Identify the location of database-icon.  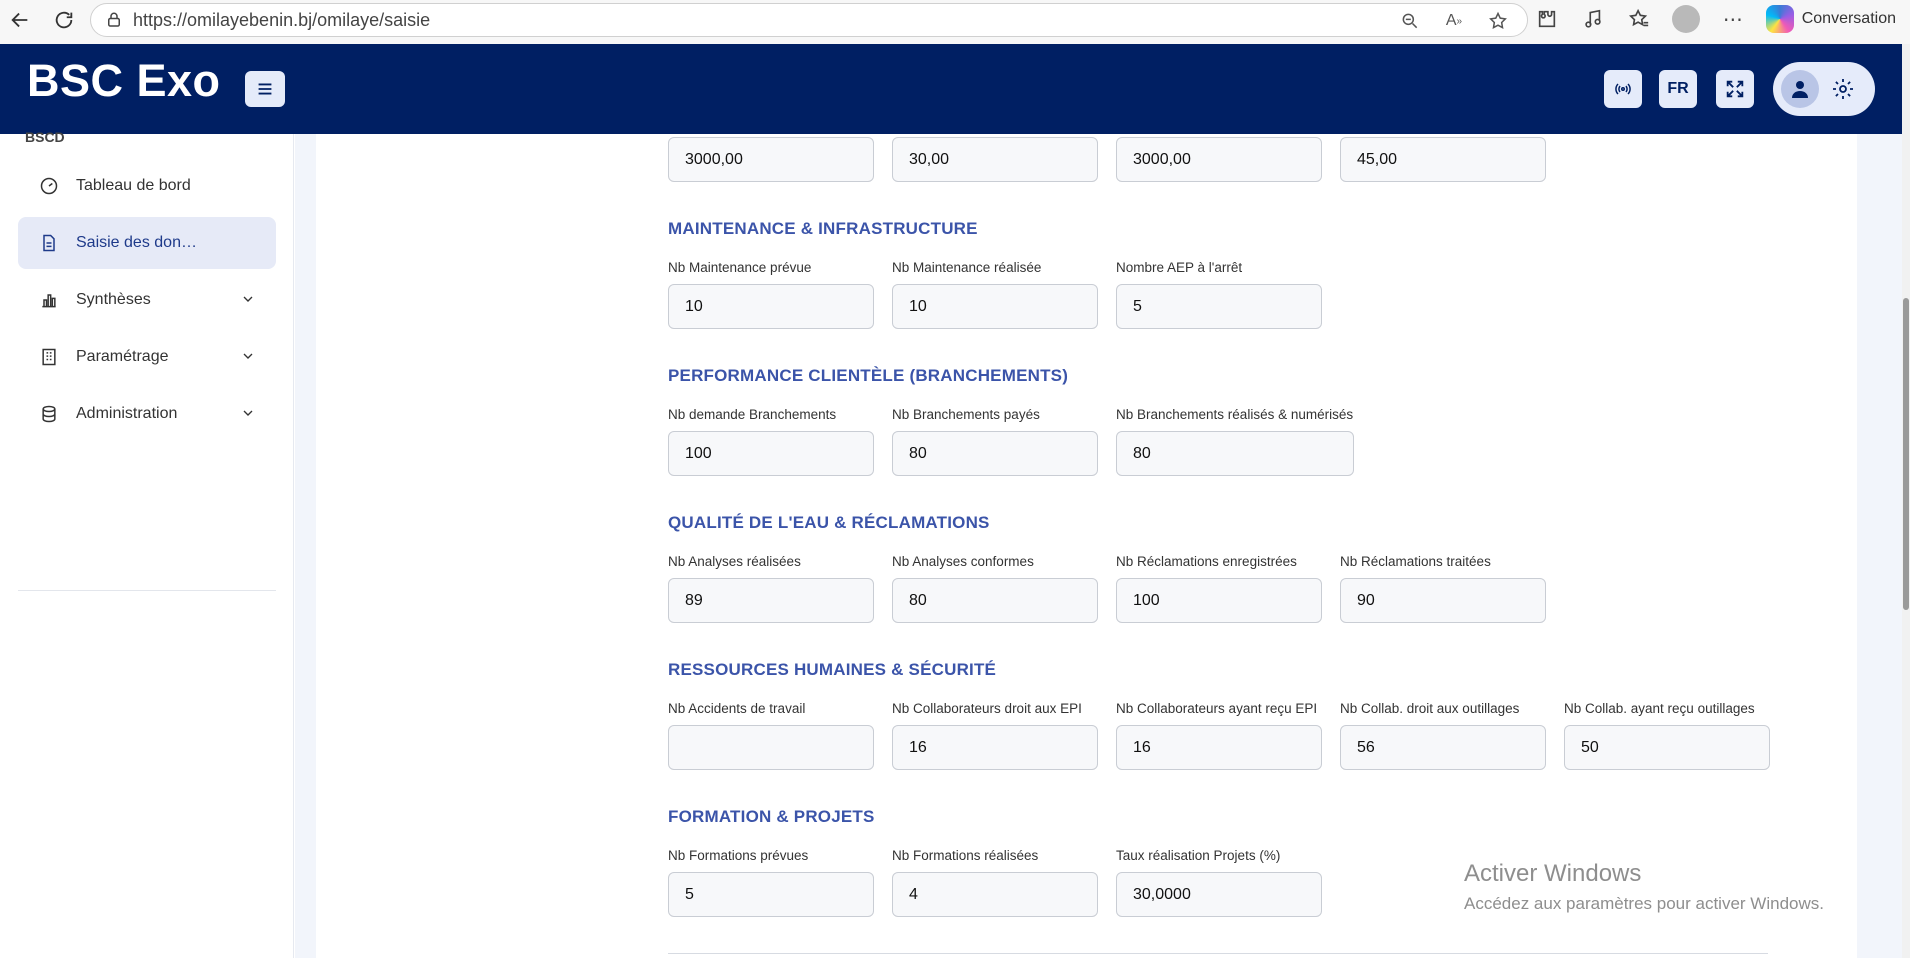
(49, 414).